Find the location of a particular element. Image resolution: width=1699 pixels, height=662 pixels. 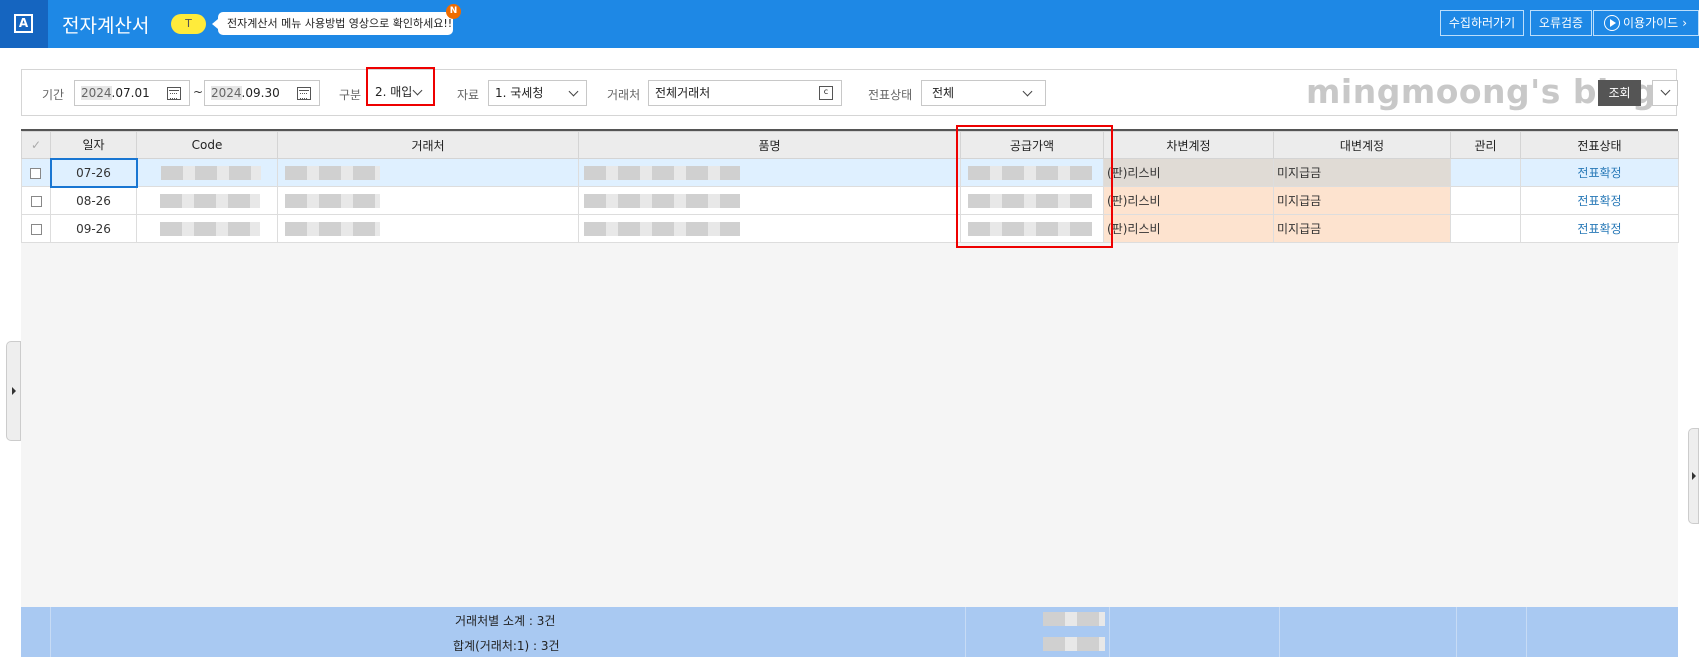

left-panel-toggle is located at coordinates (13, 391).